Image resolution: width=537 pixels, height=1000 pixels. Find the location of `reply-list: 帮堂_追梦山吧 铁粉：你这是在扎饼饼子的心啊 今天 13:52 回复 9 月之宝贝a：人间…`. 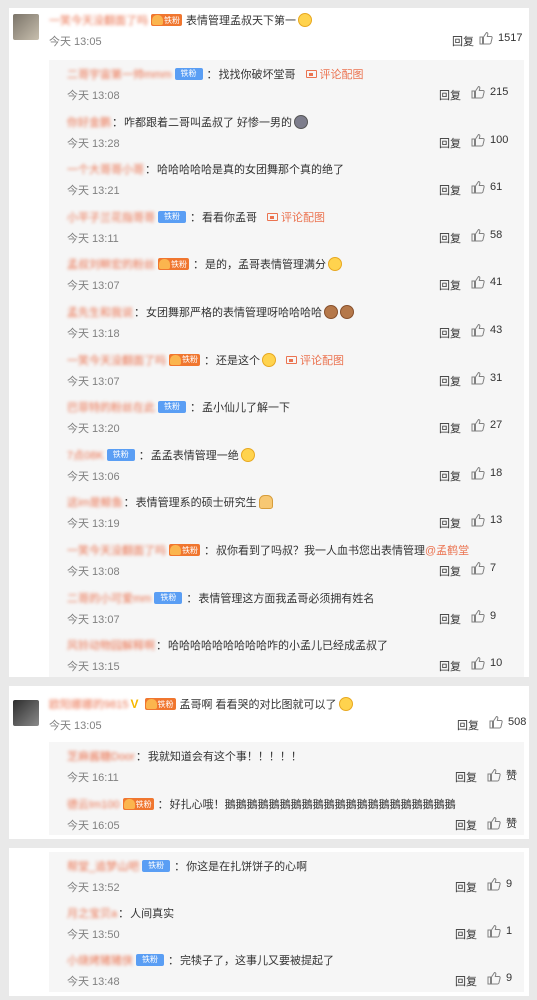

reply-list: 帮堂_追梦山吧 铁粉：你这是在扎饼饼子的心啊 今天 13:52 回复 9 月之宝贝a：人间… is located at coordinates (286, 922).